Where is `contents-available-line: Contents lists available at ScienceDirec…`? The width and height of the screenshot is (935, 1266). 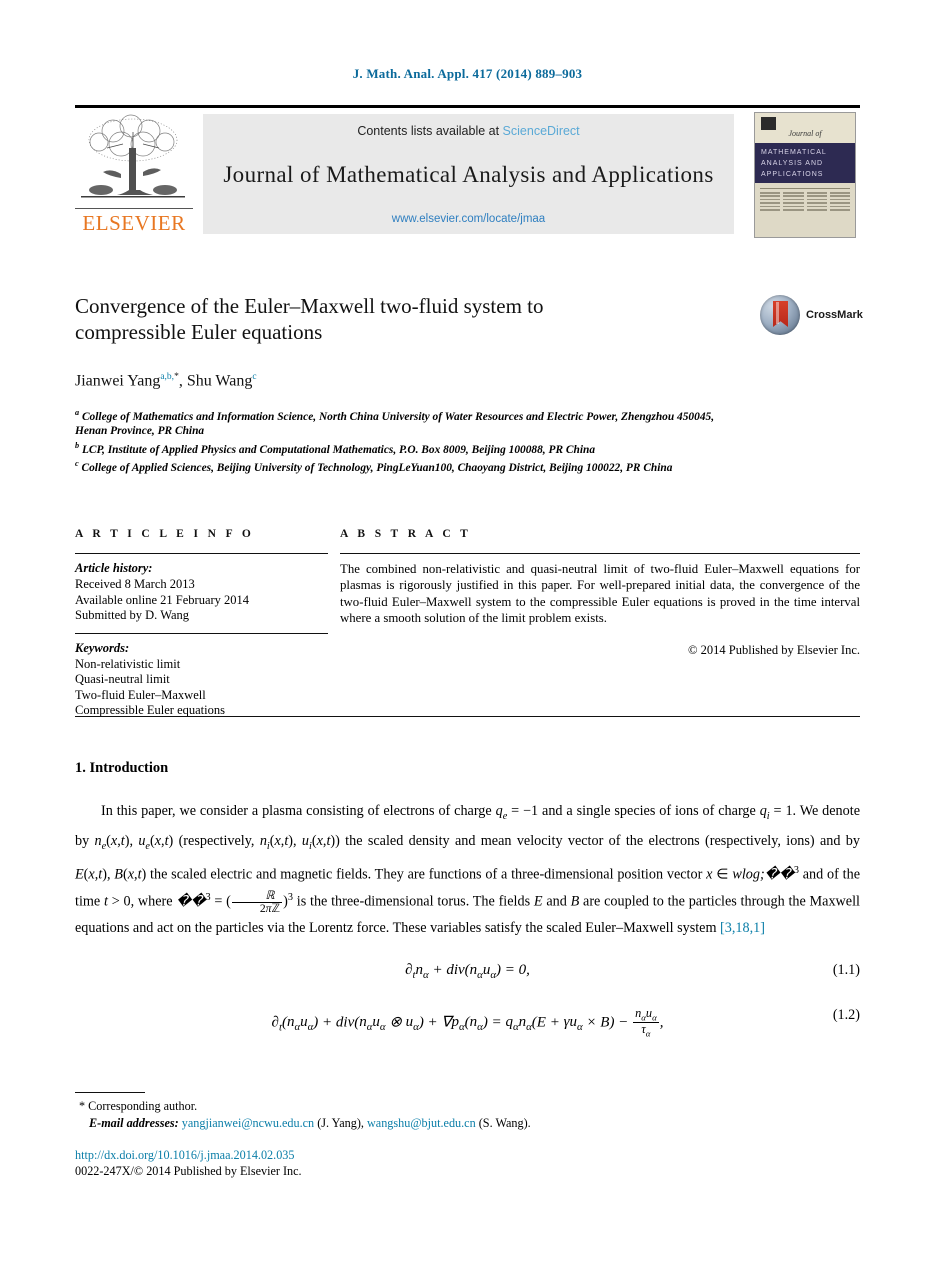 contents-available-line: Contents lists available at ScienceDirec… is located at coordinates (468, 131).